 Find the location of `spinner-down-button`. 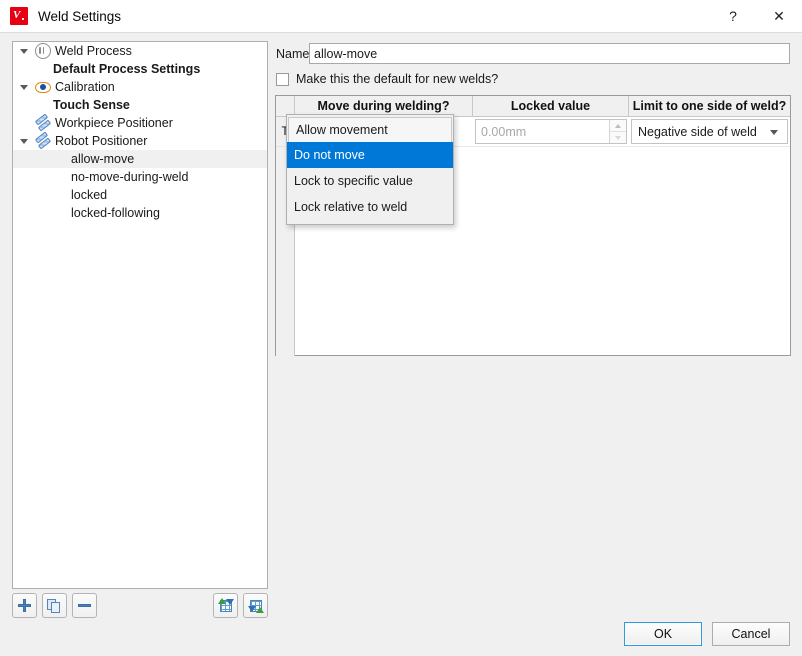

spinner-down-button is located at coordinates (618, 137).